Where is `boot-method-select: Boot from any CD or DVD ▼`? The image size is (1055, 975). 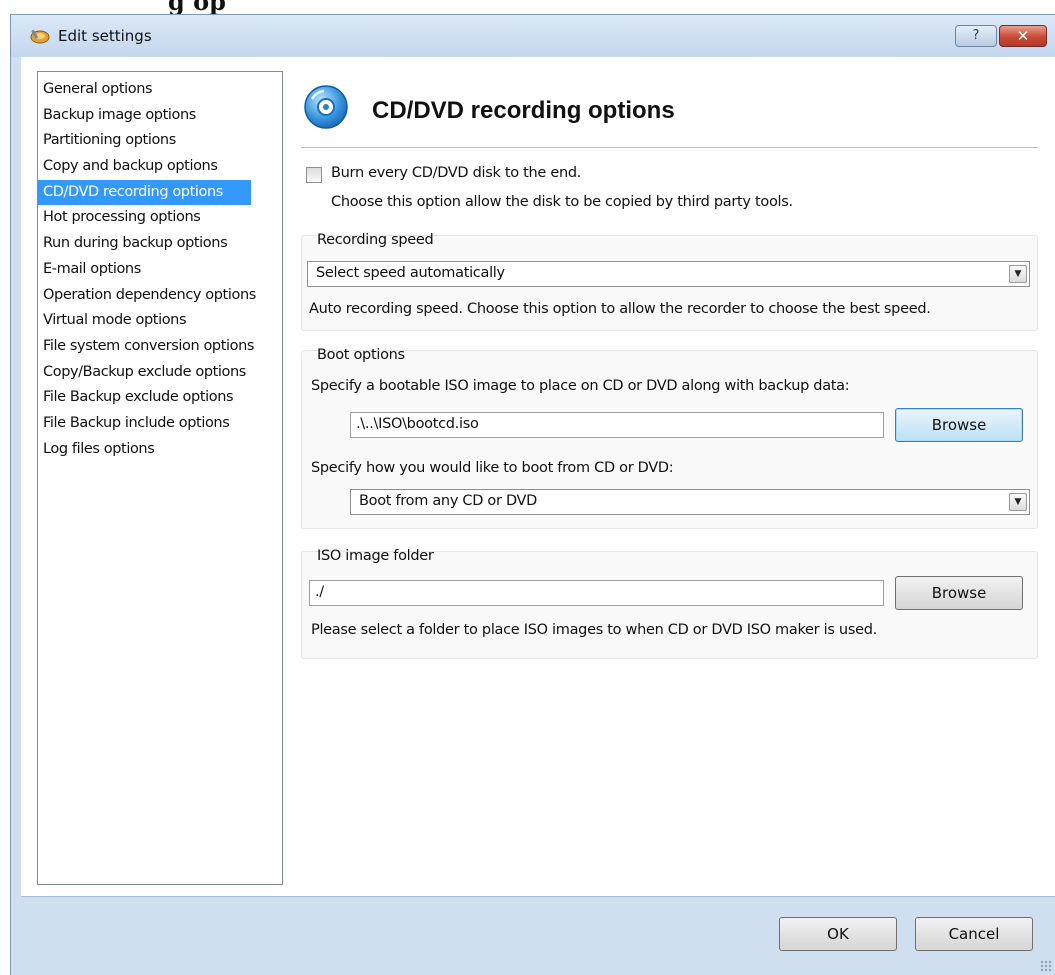 boot-method-select: Boot from any CD or DVD ▼ is located at coordinates (690, 502).